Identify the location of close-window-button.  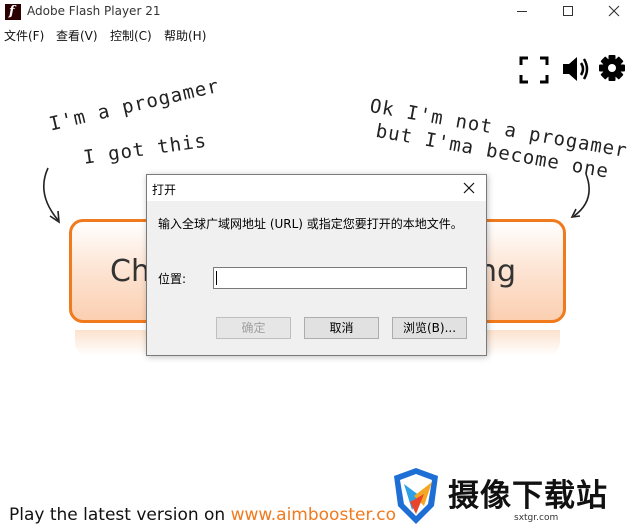
(614, 12).